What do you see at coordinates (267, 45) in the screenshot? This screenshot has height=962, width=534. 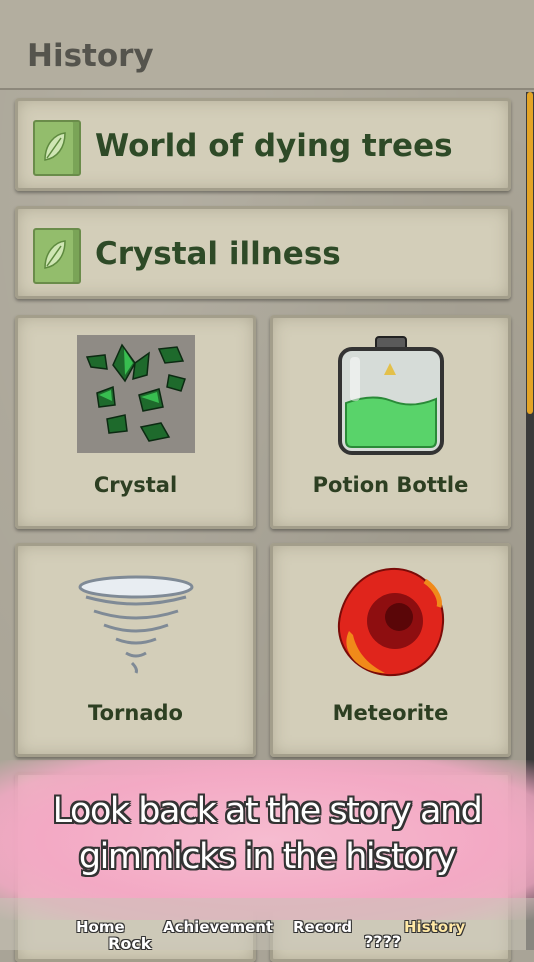 I see `header-bar: History` at bounding box center [267, 45].